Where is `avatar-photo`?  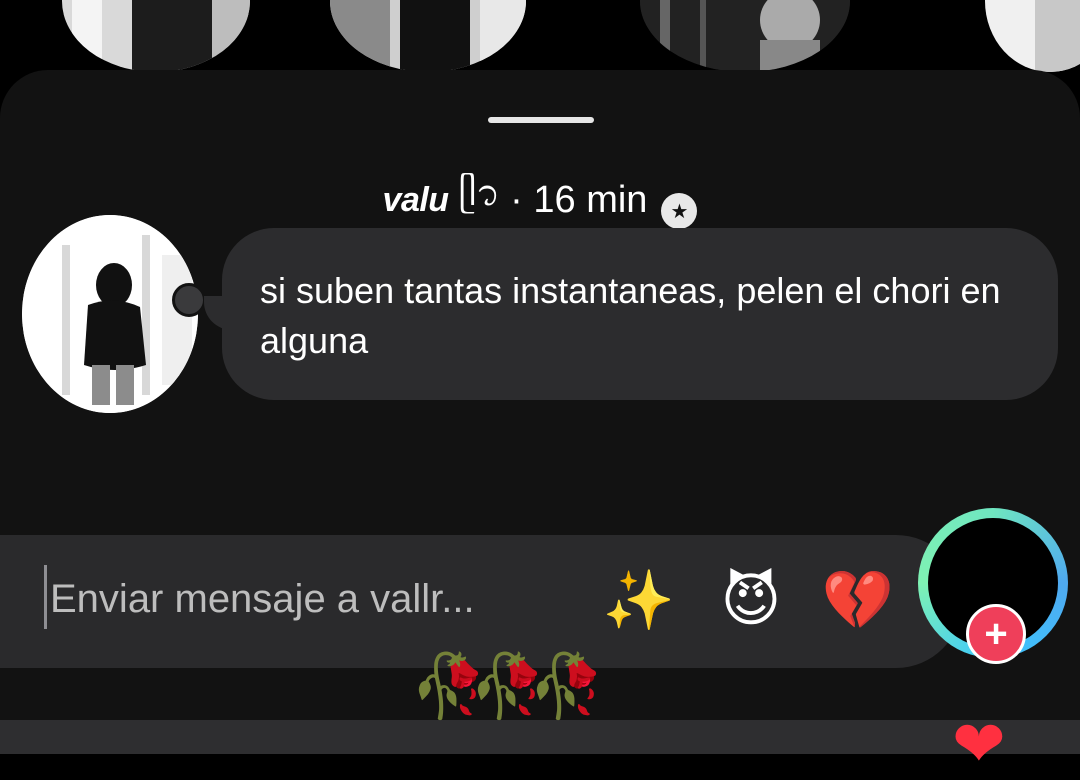
avatar-photo is located at coordinates (110, 314).